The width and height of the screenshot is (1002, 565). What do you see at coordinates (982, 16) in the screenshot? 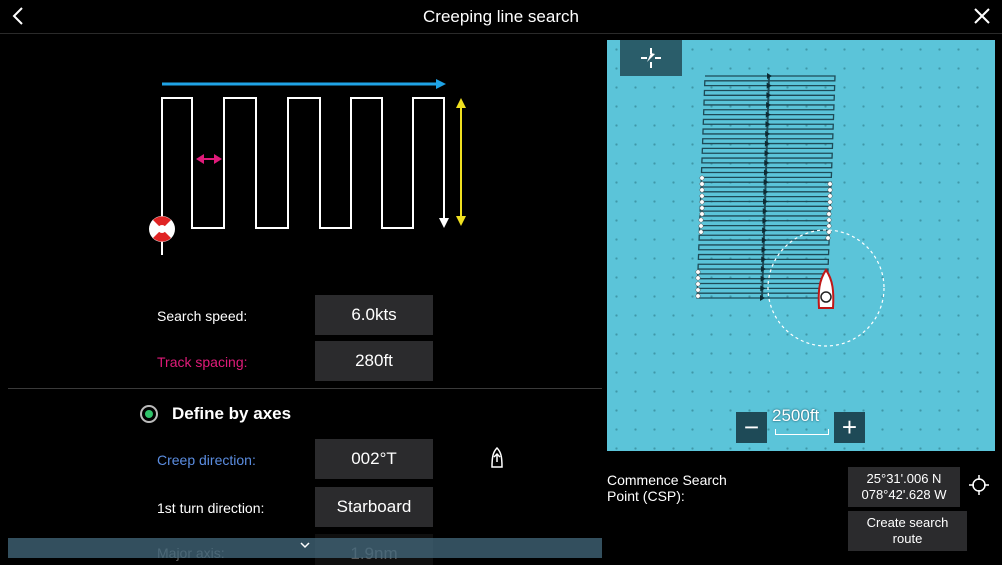
I see `close-icon` at bounding box center [982, 16].